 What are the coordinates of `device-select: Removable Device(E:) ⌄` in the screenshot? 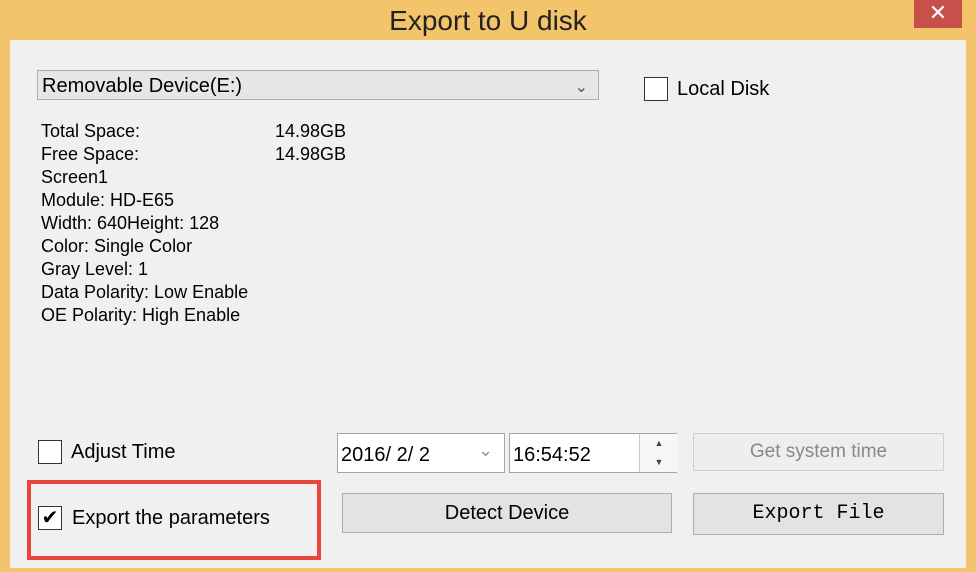 It's located at (318, 85).